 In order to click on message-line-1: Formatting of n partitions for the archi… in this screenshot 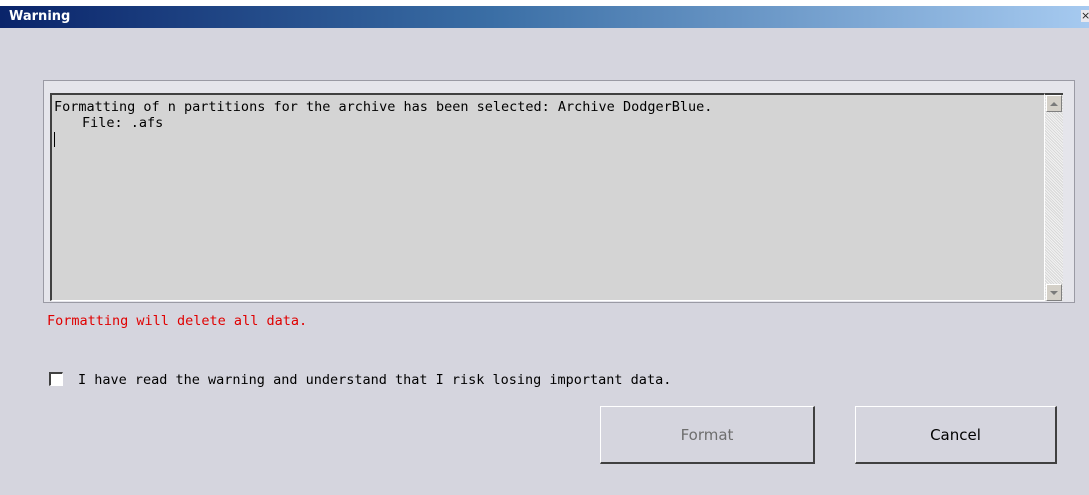, I will do `click(383, 107)`.